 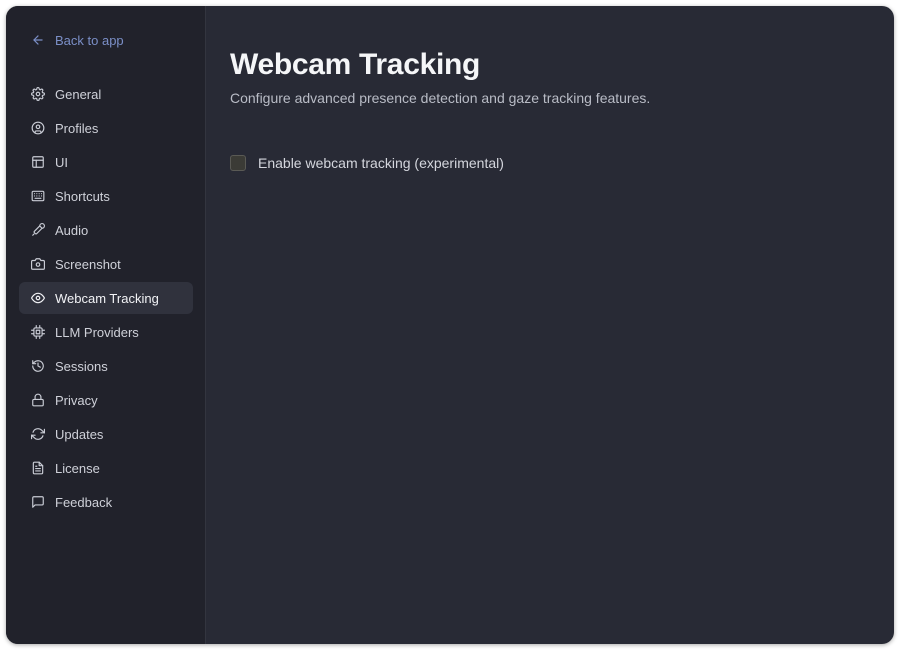 I want to click on sidebar-item-license: License, so click(x=106, y=468).